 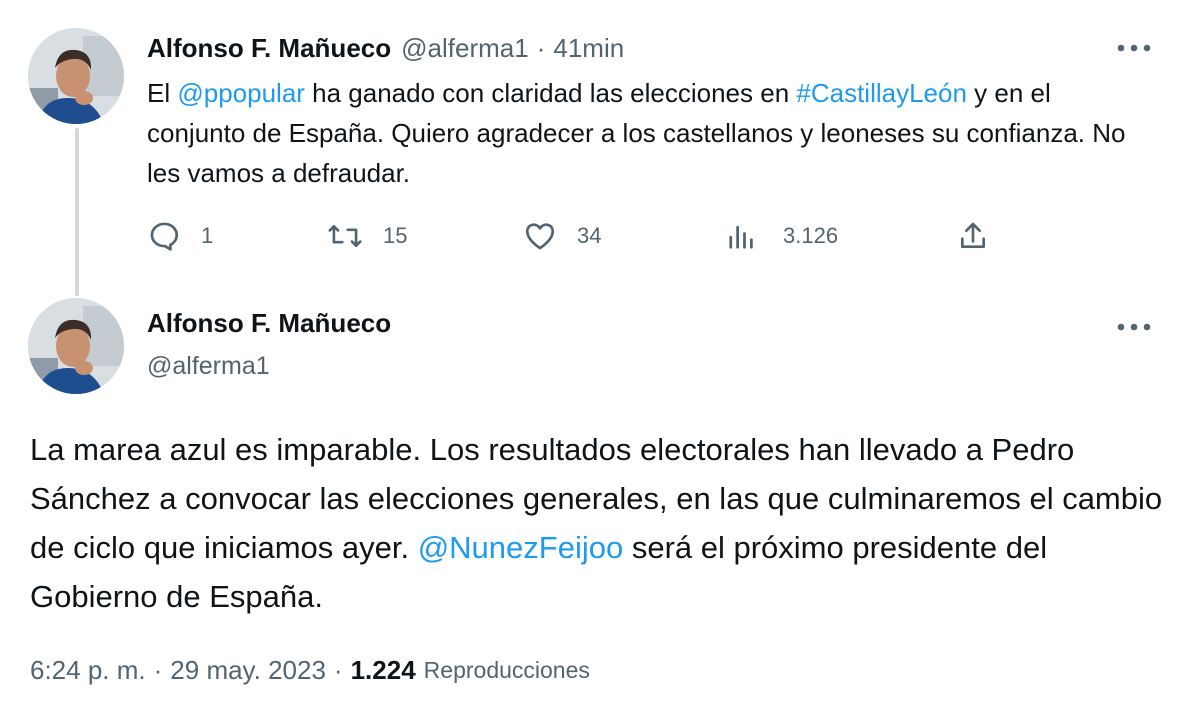 I want to click on tweet-time: 6:24 p. m., so click(x=88, y=670).